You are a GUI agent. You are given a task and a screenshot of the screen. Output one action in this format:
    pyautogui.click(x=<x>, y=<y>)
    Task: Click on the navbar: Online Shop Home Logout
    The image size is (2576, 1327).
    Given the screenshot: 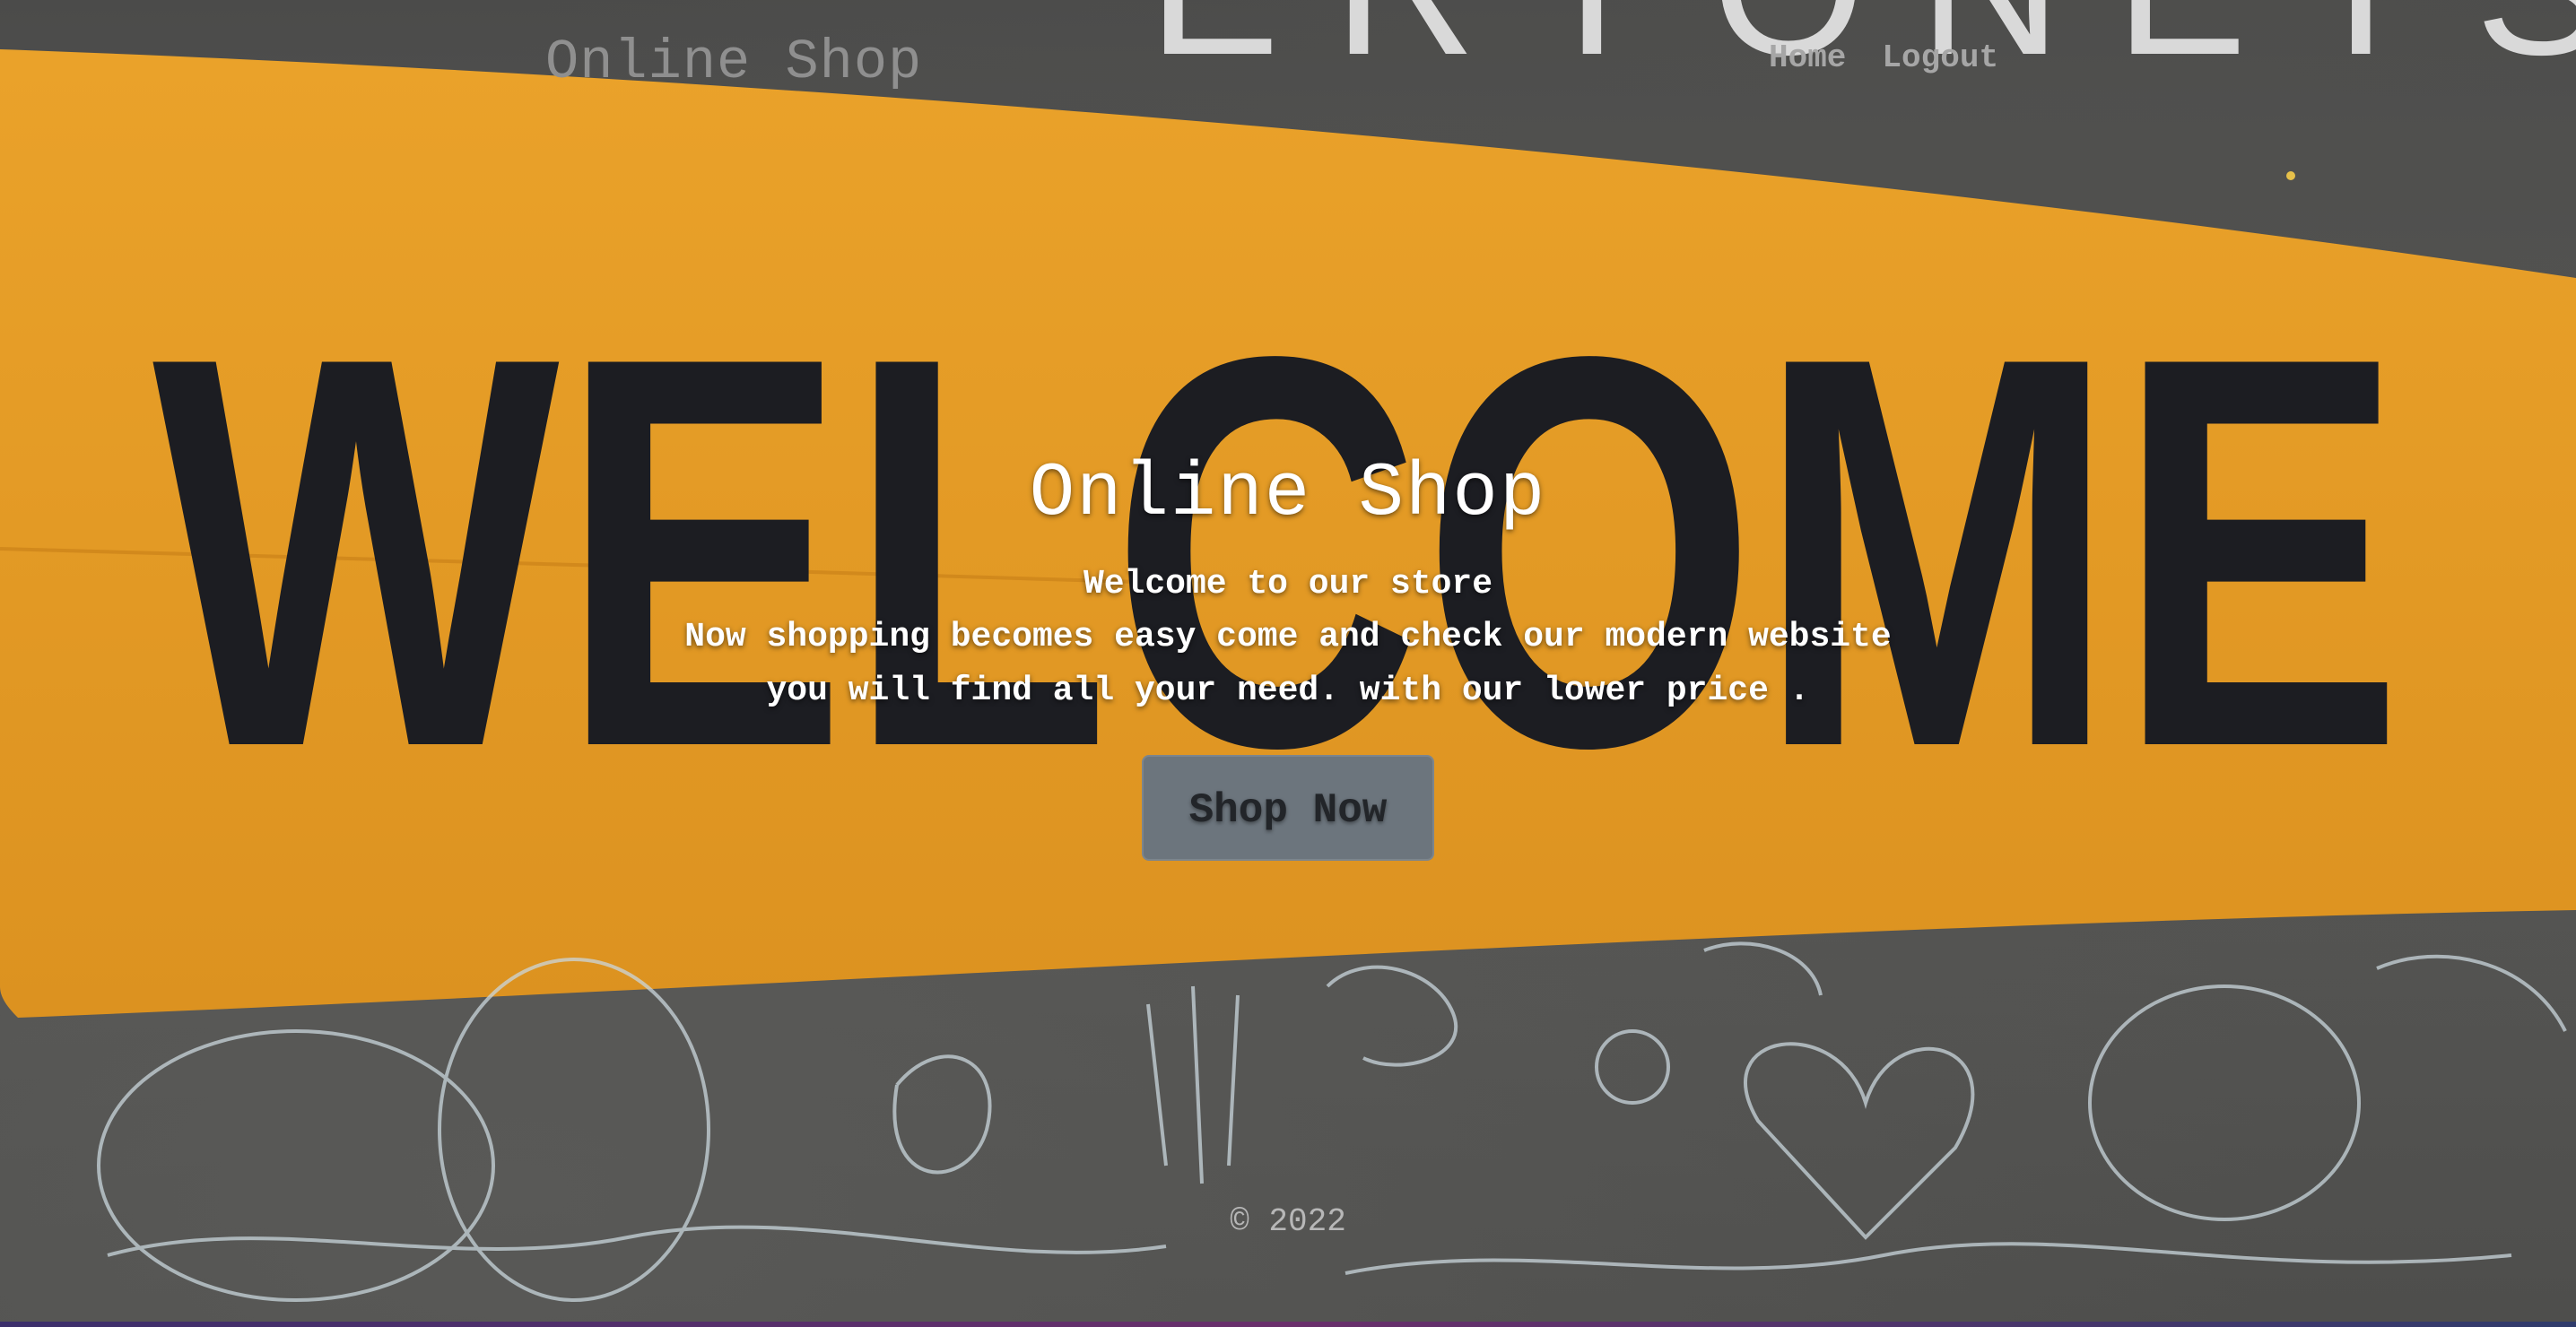 What is the action you would take?
    pyautogui.click(x=1288, y=63)
    